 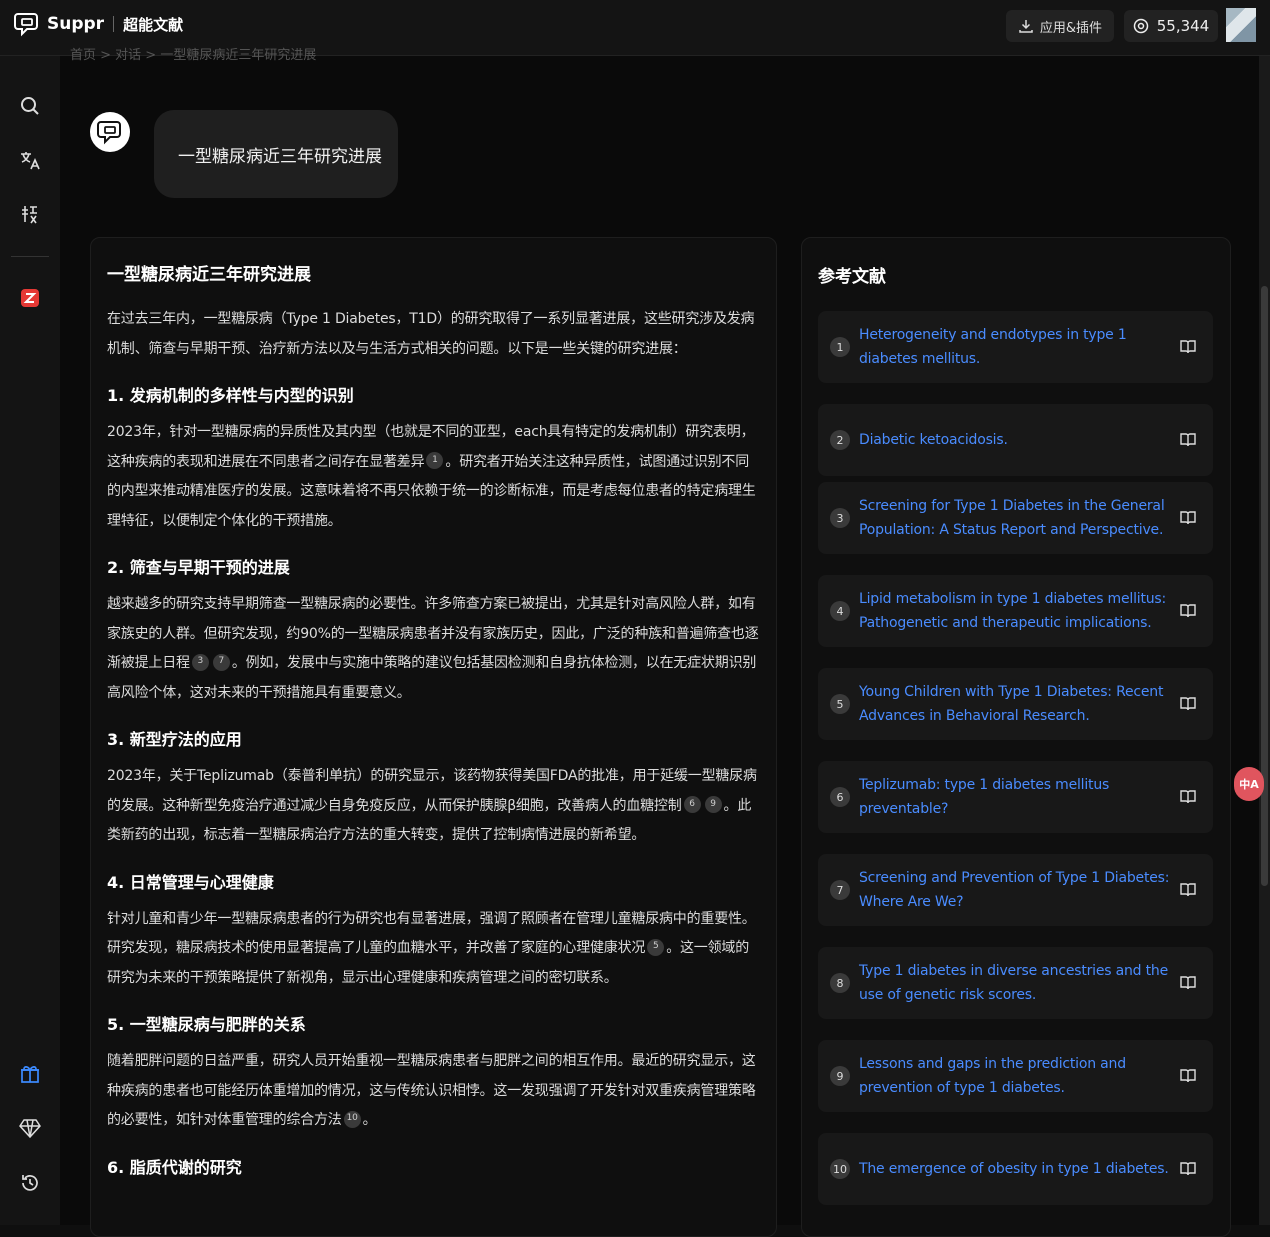 What do you see at coordinates (1241, 25) in the screenshot?
I see `user-avatar` at bounding box center [1241, 25].